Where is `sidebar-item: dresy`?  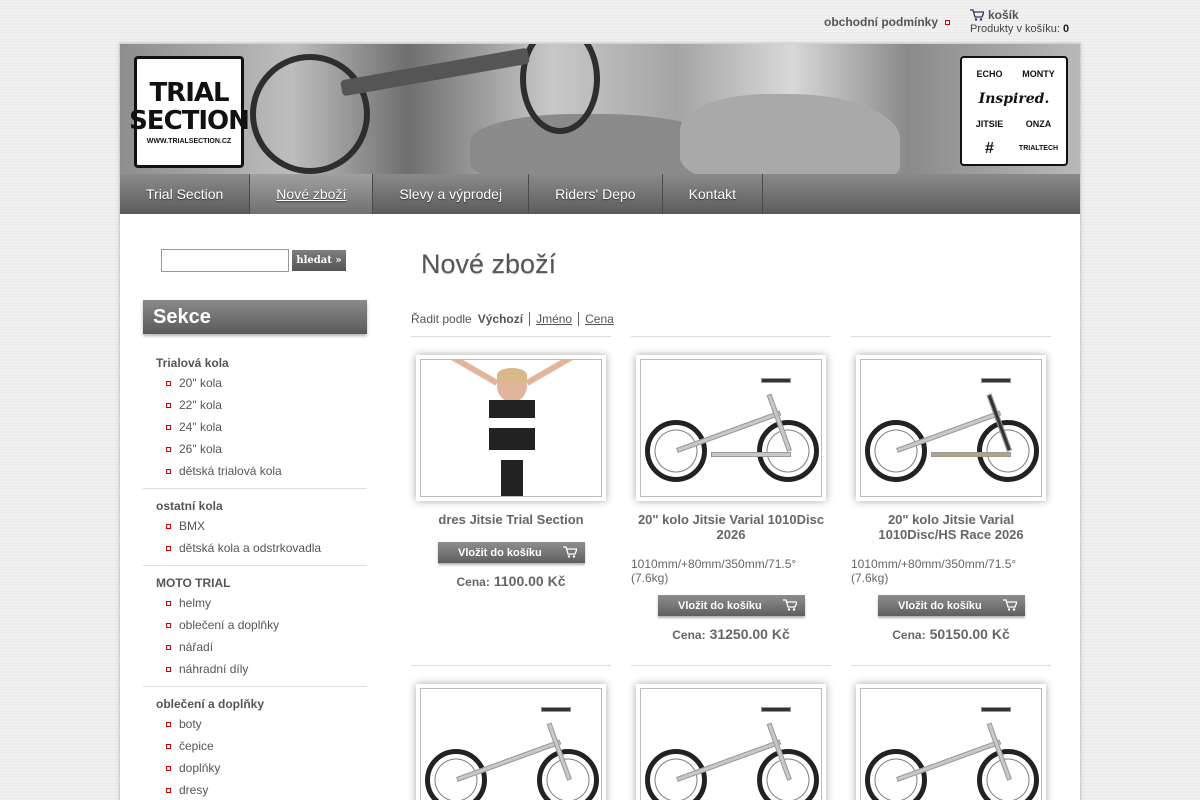
sidebar-item: dresy is located at coordinates (255, 789).